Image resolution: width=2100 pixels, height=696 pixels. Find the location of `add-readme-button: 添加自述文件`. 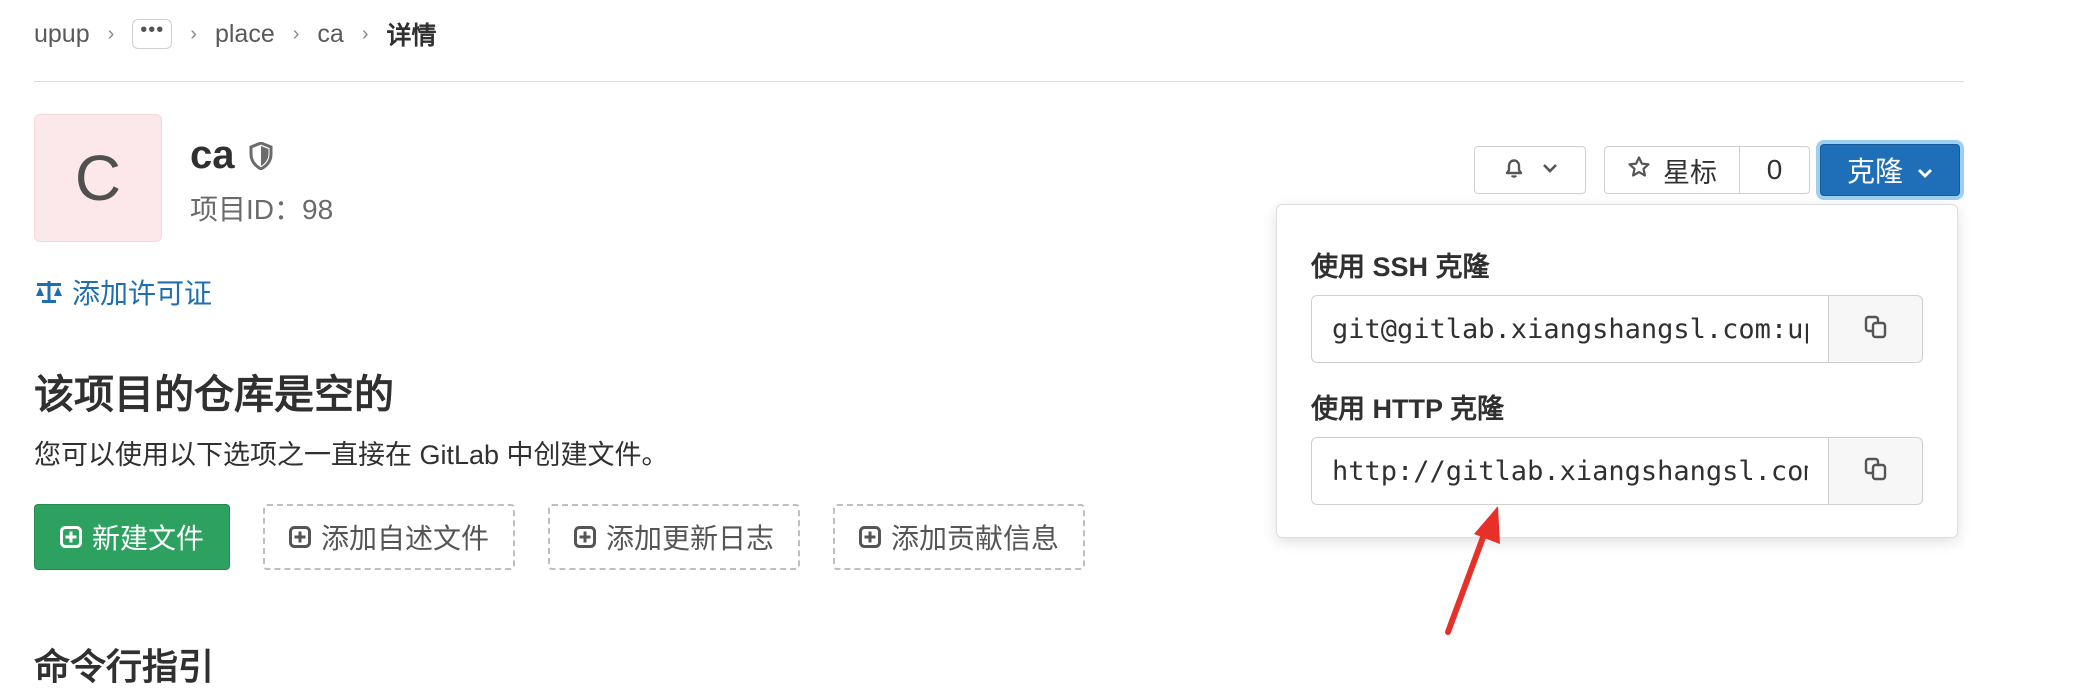

add-readme-button: 添加自述文件 is located at coordinates (389, 537).